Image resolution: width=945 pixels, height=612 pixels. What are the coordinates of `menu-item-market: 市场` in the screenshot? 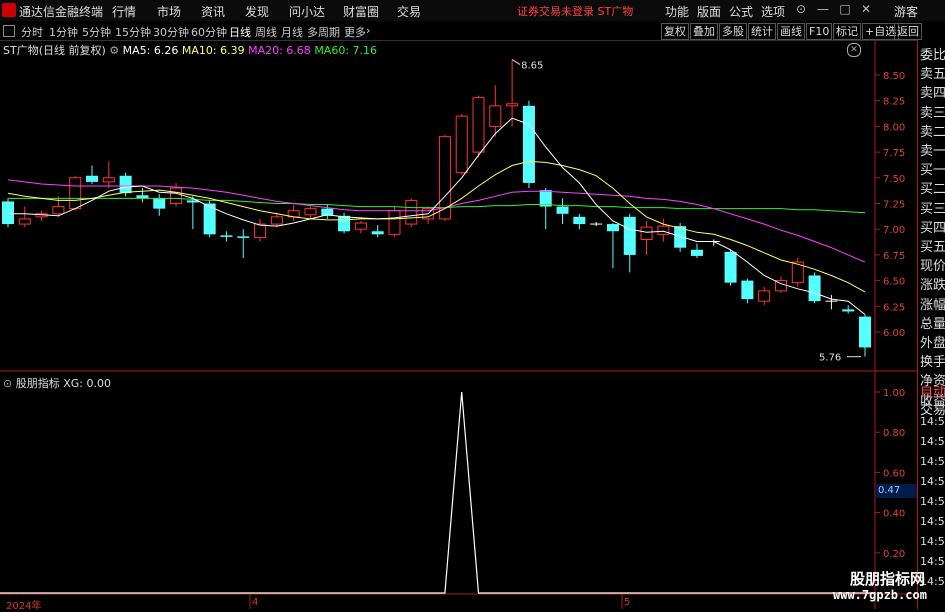 It's located at (169, 11).